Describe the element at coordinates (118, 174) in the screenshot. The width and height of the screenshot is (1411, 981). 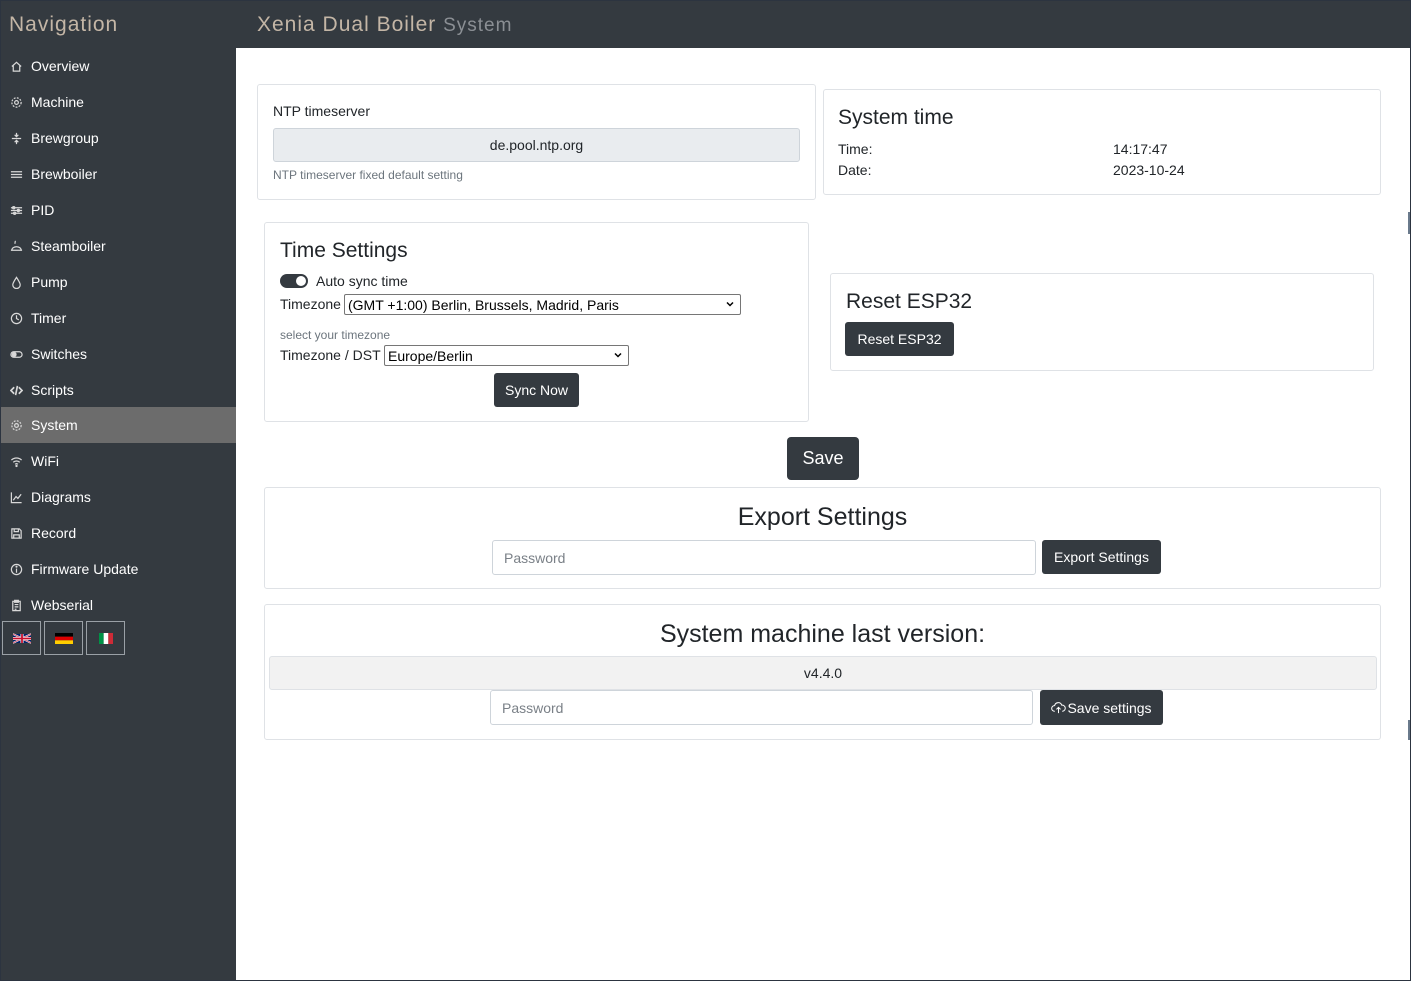
I see `sidebar-item-brewboiler: Brewboiler` at that location.